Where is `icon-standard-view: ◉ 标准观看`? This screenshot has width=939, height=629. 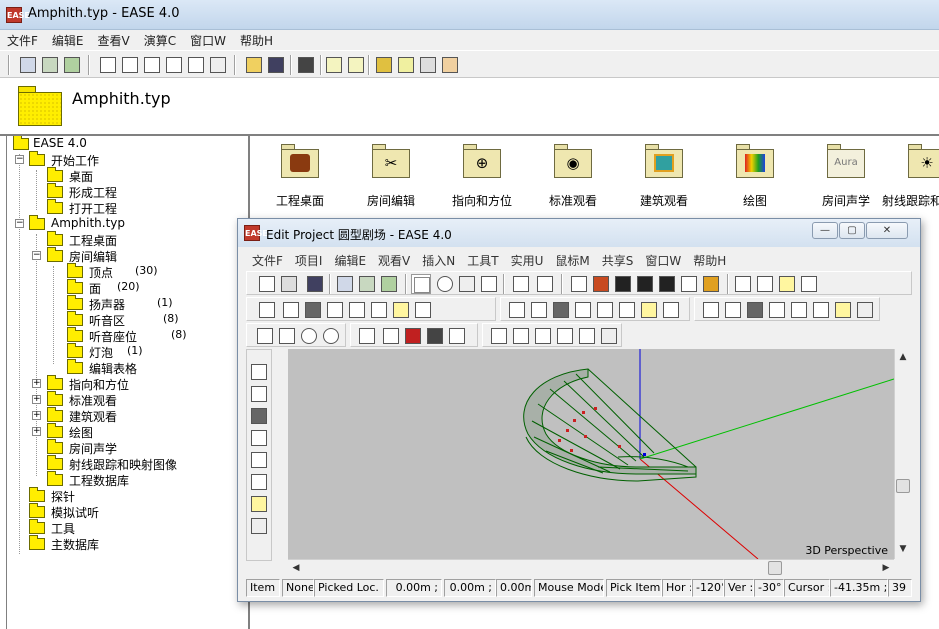 icon-standard-view: ◉ 标准观看 is located at coordinates (573, 177).